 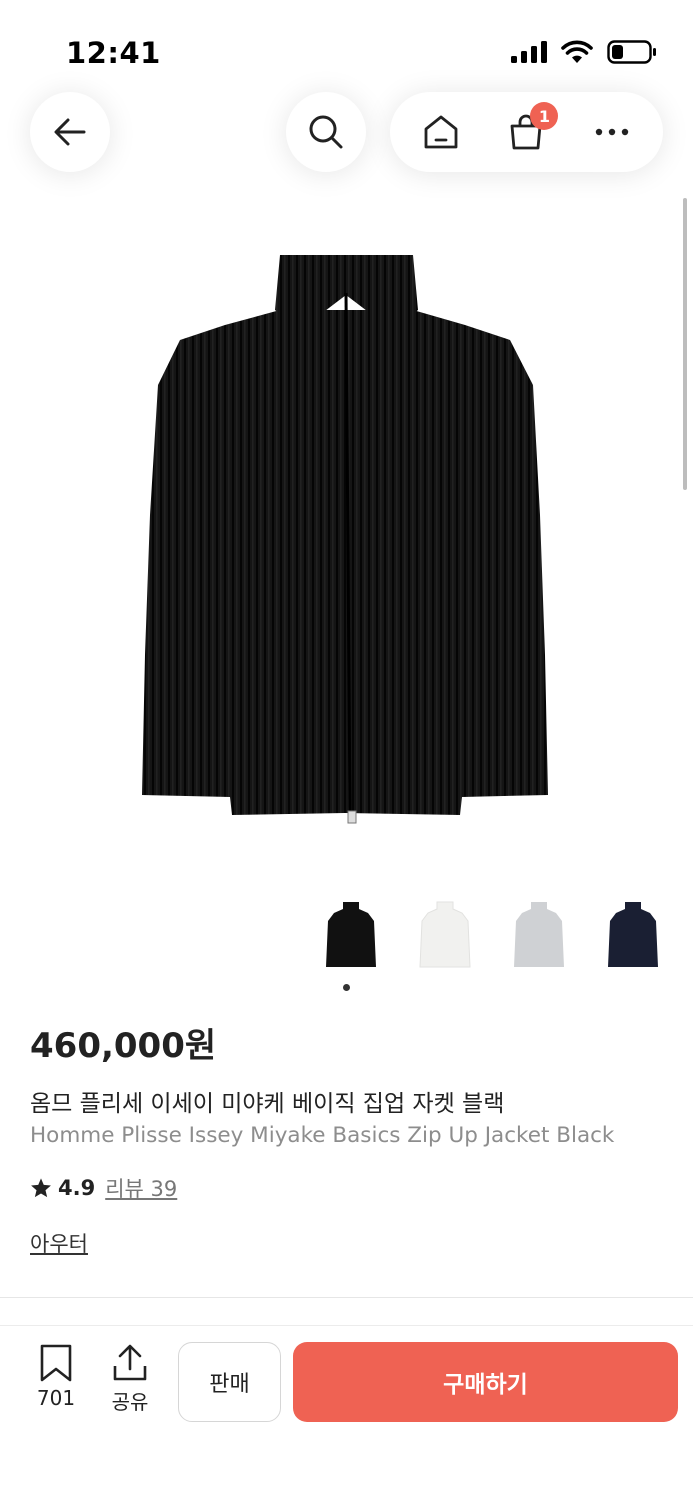 I want to click on product-title-korean: 옴므 플리세 이세이 미야케 베이직 집업 자켓 블랙, so click(x=267, y=1104).